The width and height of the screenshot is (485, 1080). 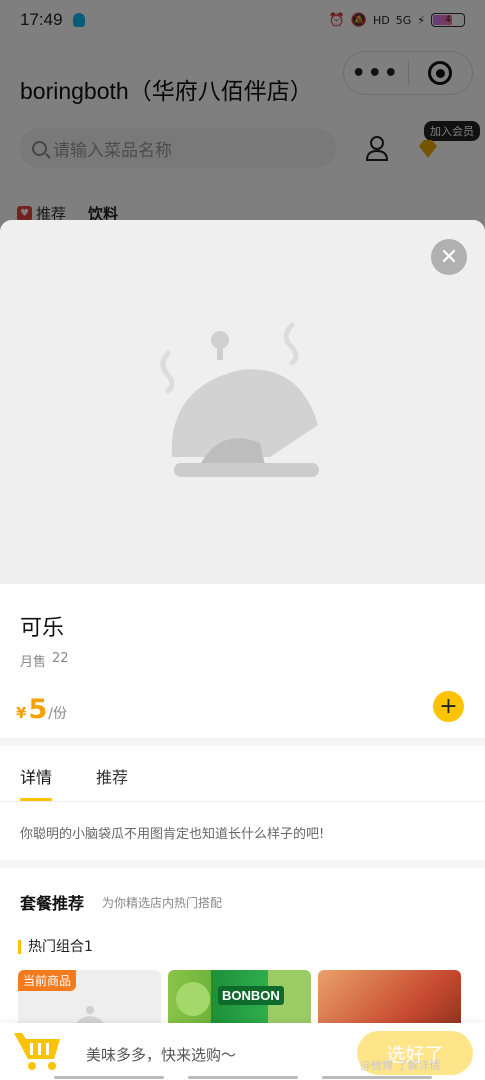 I want to click on price-value: 5, so click(x=38, y=709).